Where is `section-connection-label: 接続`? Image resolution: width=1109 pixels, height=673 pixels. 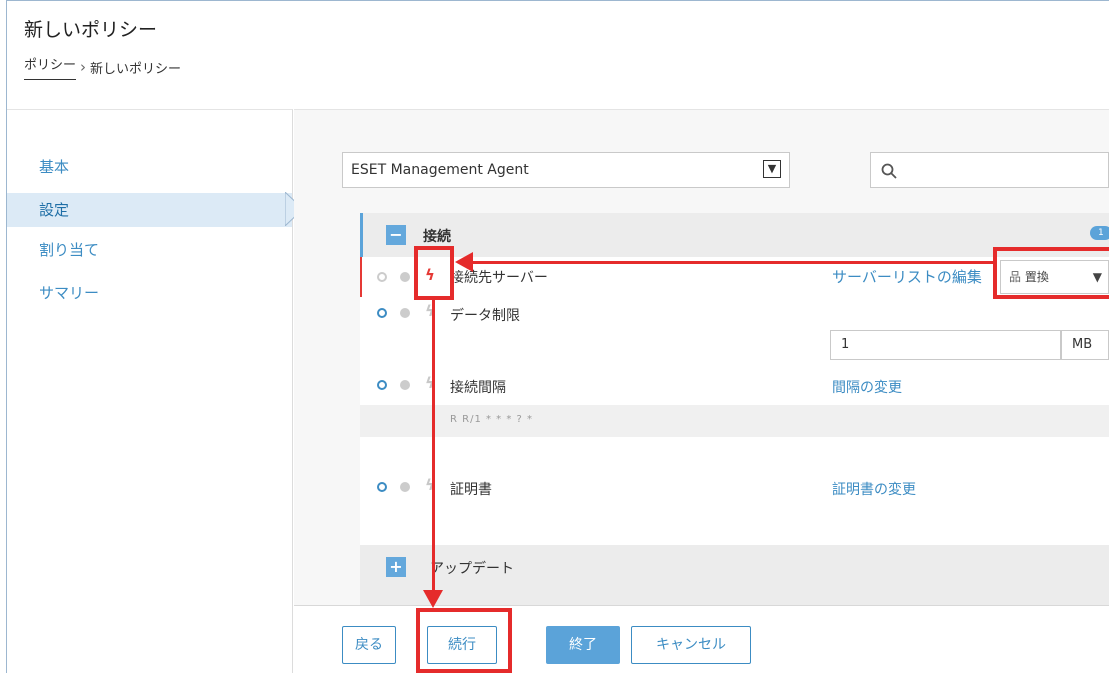 section-connection-label: 接続 is located at coordinates (437, 237).